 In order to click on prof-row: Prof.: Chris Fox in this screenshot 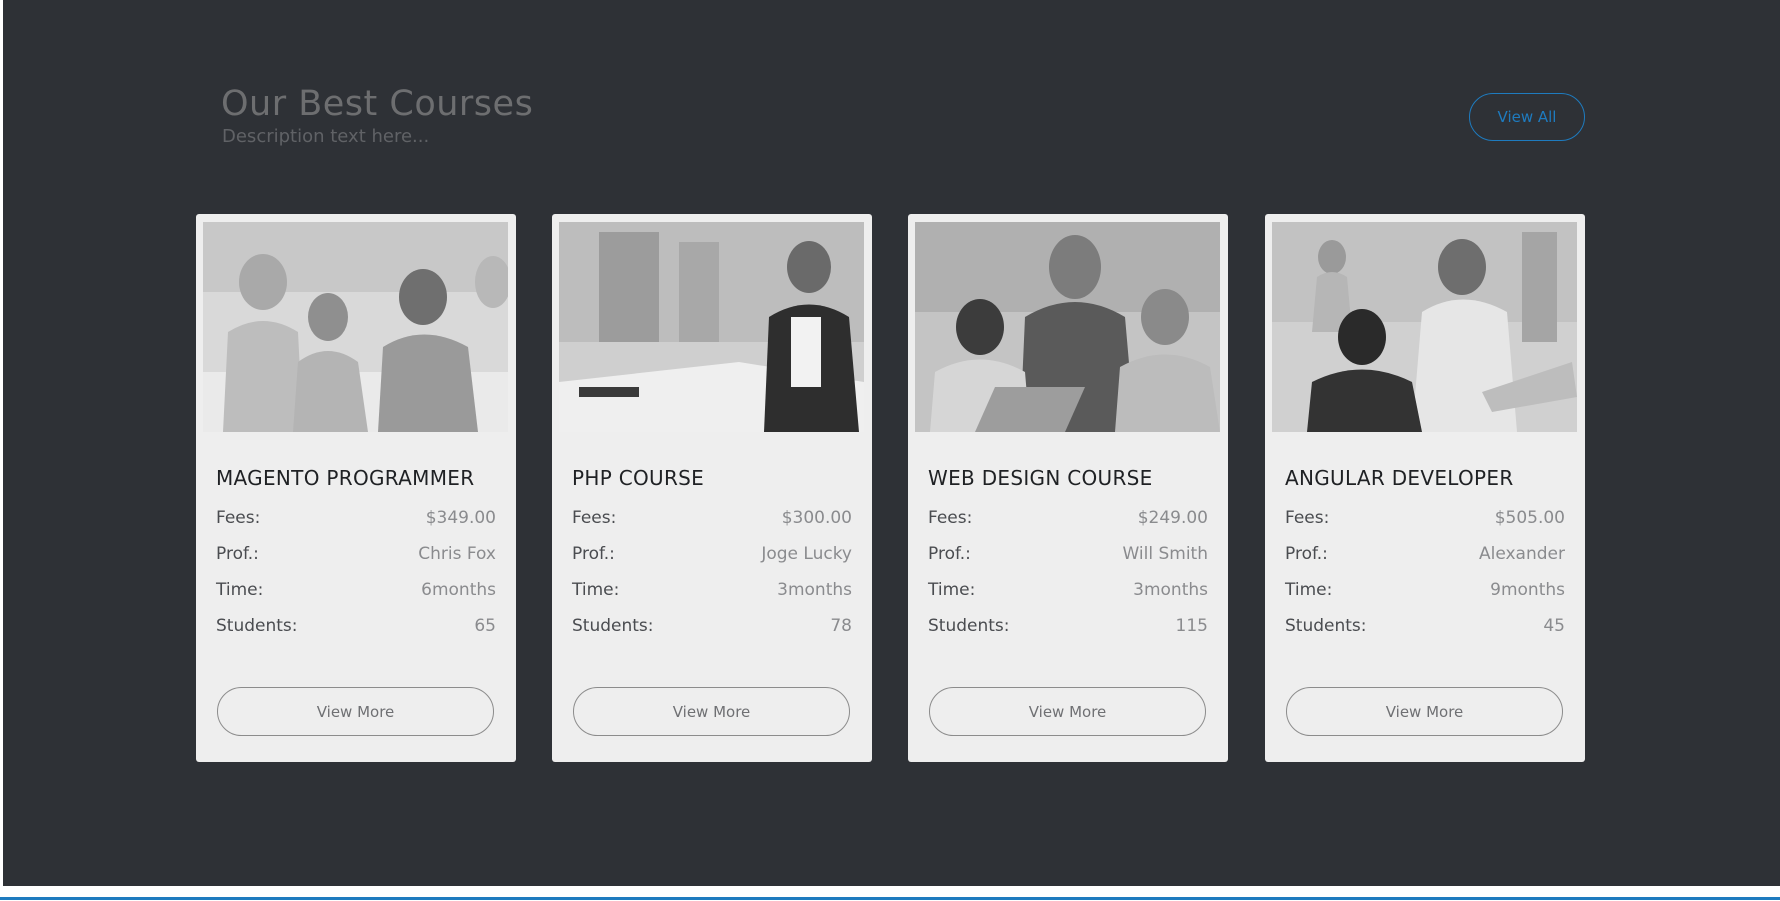, I will do `click(356, 554)`.